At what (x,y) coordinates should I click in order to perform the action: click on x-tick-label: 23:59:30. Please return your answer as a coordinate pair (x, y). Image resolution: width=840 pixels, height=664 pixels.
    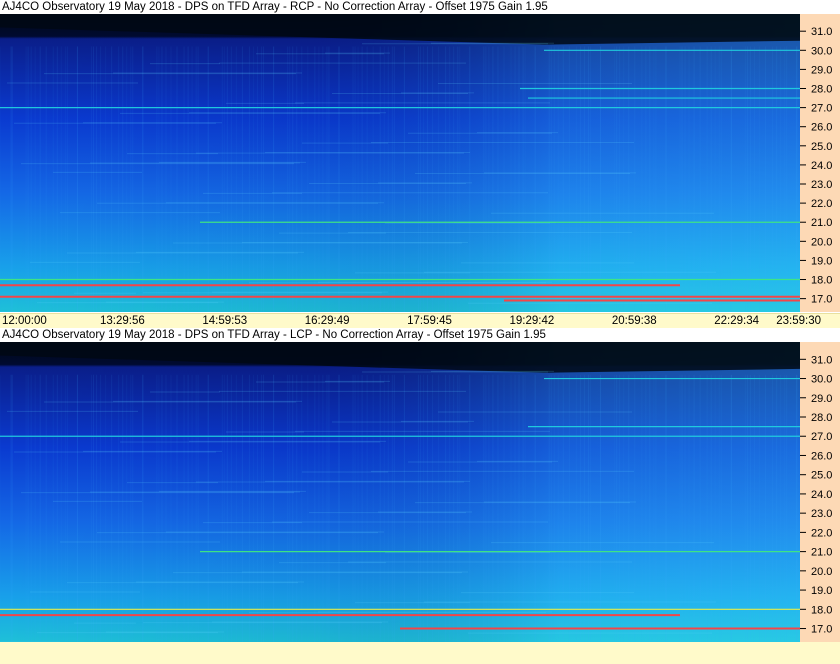
    Looking at the image, I should click on (798, 321).